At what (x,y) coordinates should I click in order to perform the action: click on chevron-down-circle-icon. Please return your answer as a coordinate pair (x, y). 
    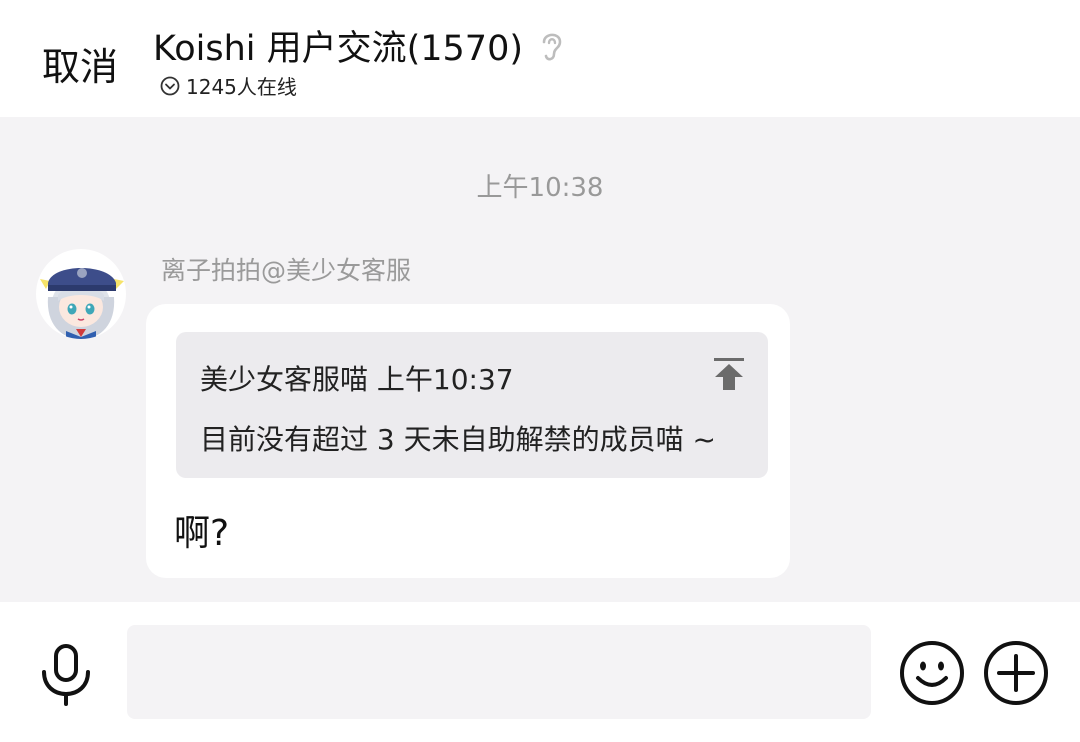
    Looking at the image, I should click on (170, 85).